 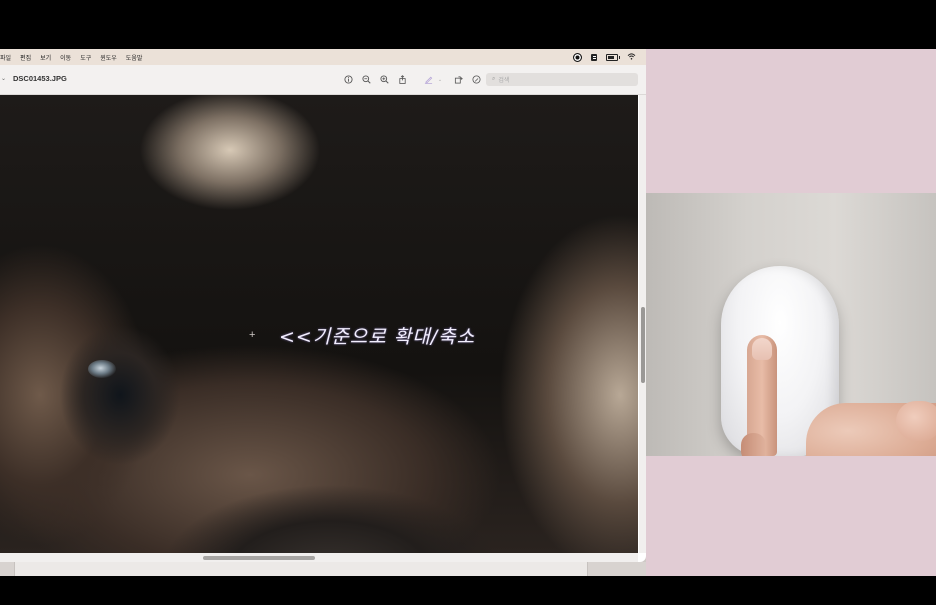 I want to click on letterbox-top, so click(x=468, y=24).